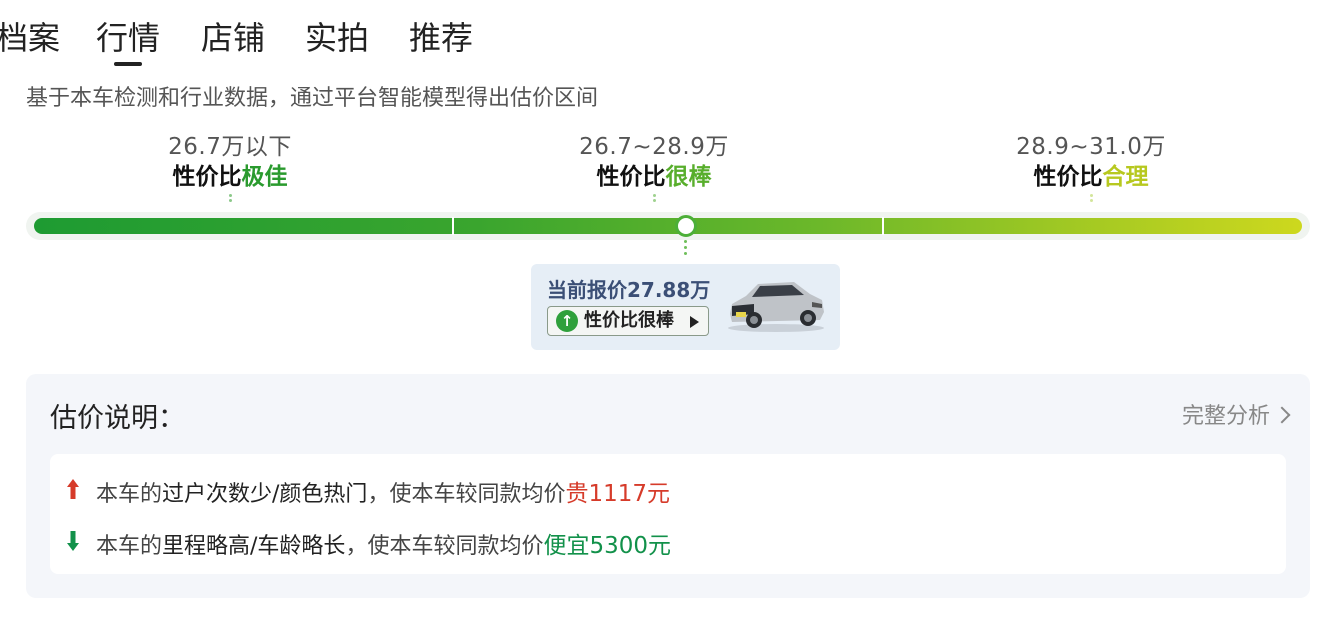 The height and width of the screenshot is (624, 1336). Describe the element at coordinates (128, 41) in the screenshot. I see `tab-market: 行情` at that location.